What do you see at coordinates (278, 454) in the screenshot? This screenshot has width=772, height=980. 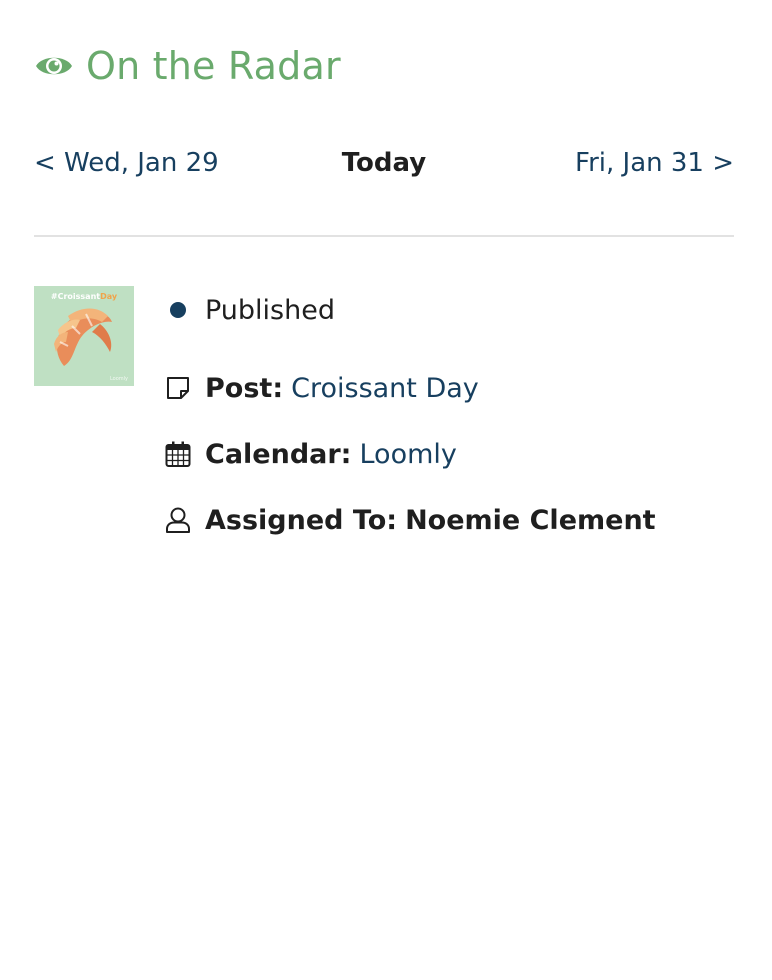 I see `calendar-label: Calendar:` at bounding box center [278, 454].